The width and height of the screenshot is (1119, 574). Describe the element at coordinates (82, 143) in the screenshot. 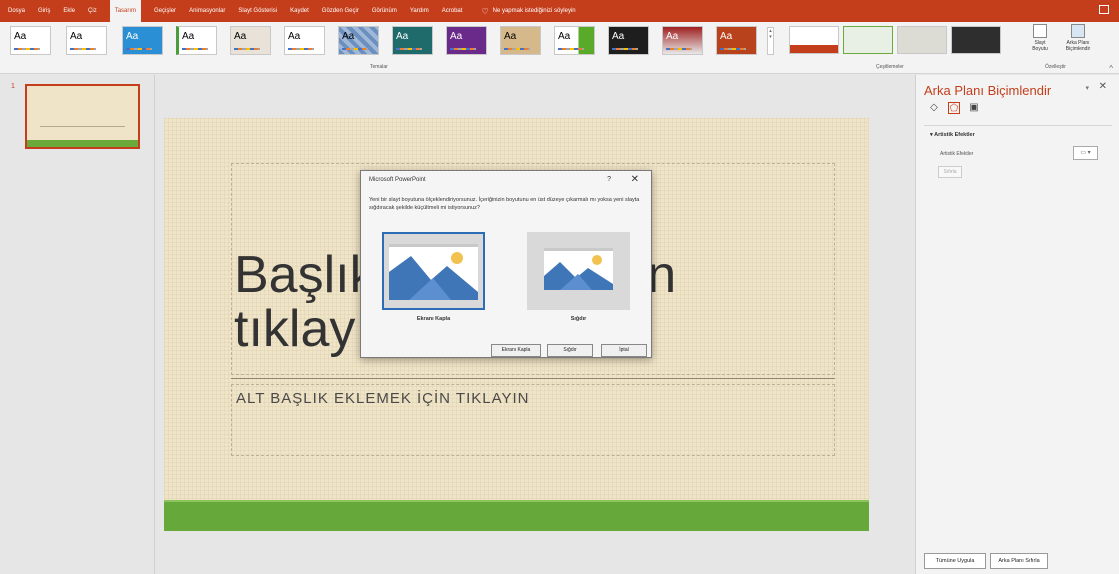

I see `thumbnail-green-bar` at that location.